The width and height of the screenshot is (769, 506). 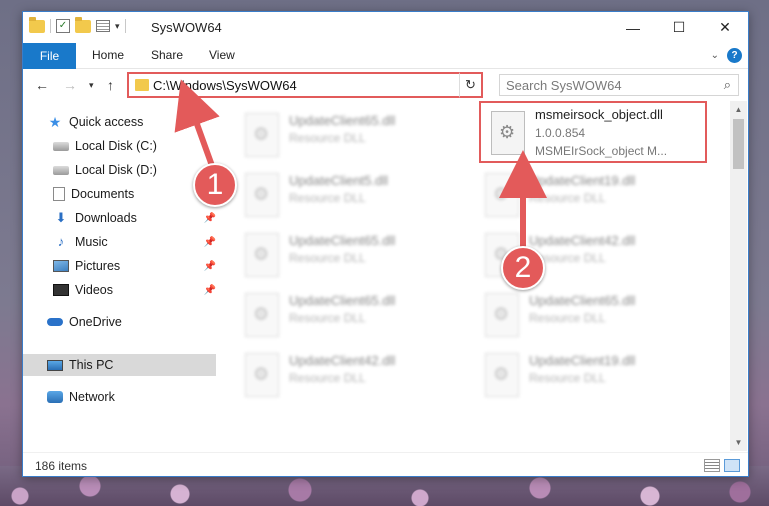 I want to click on forward-arrow-icon: →, so click(x=70, y=85).